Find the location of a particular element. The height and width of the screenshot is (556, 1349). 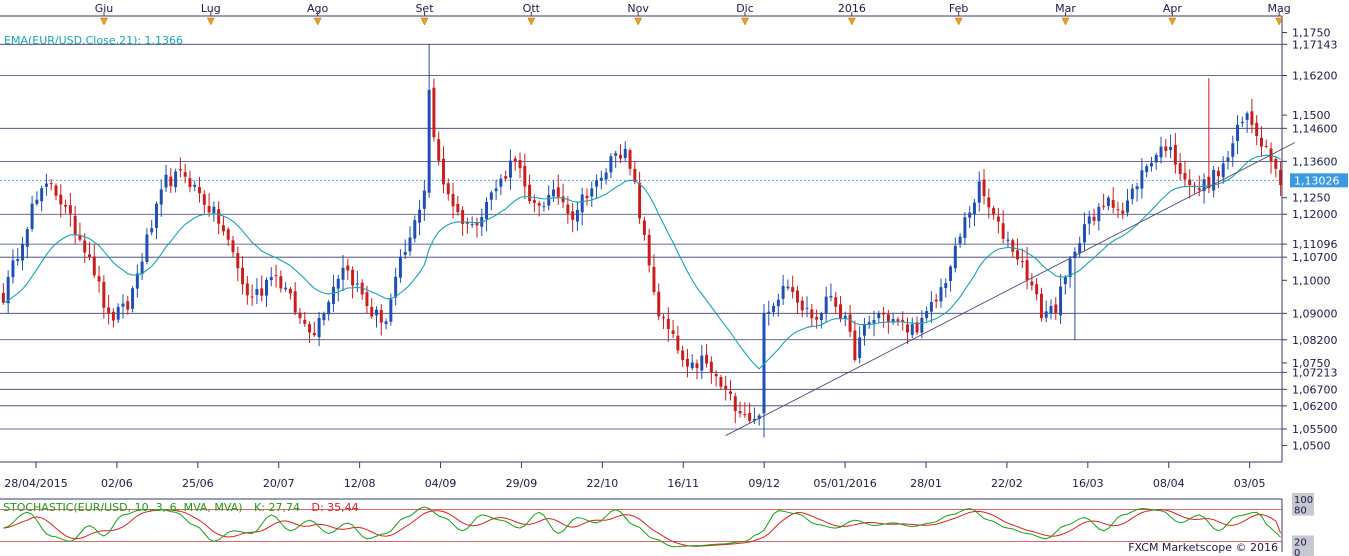

stochastic-d-label: D: 35,44 is located at coordinates (334, 507).